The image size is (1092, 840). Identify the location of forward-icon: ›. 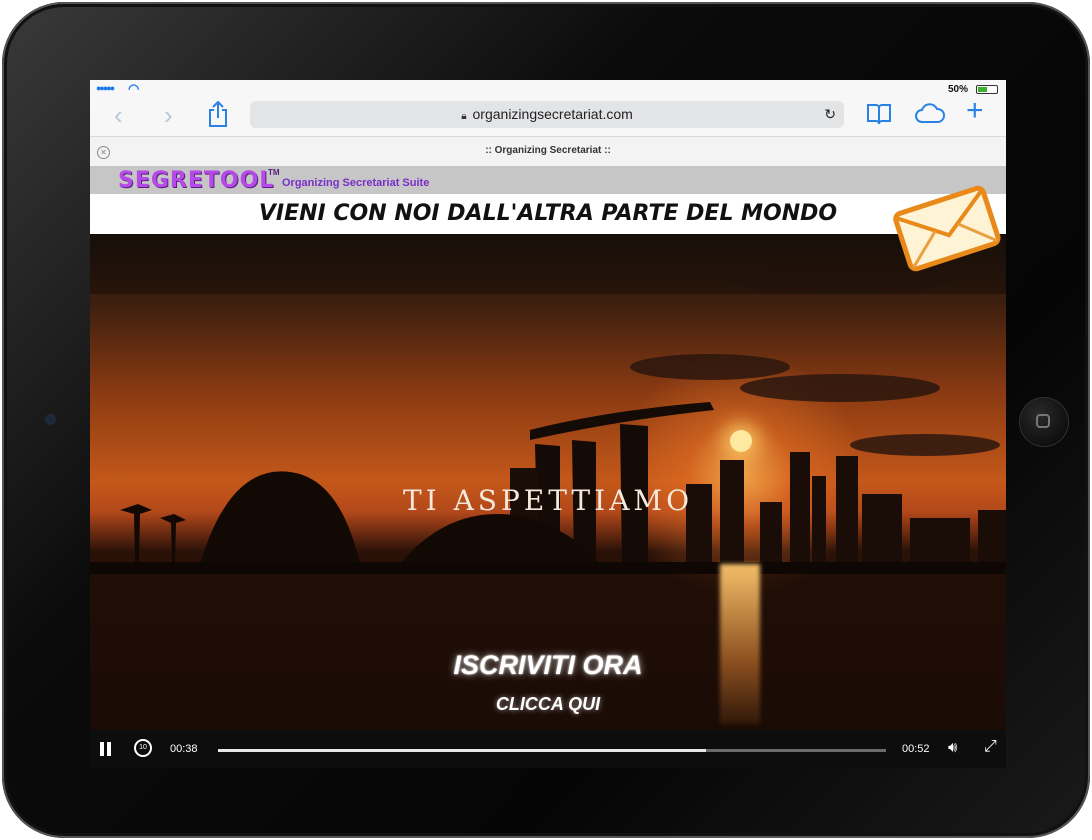
(168, 115).